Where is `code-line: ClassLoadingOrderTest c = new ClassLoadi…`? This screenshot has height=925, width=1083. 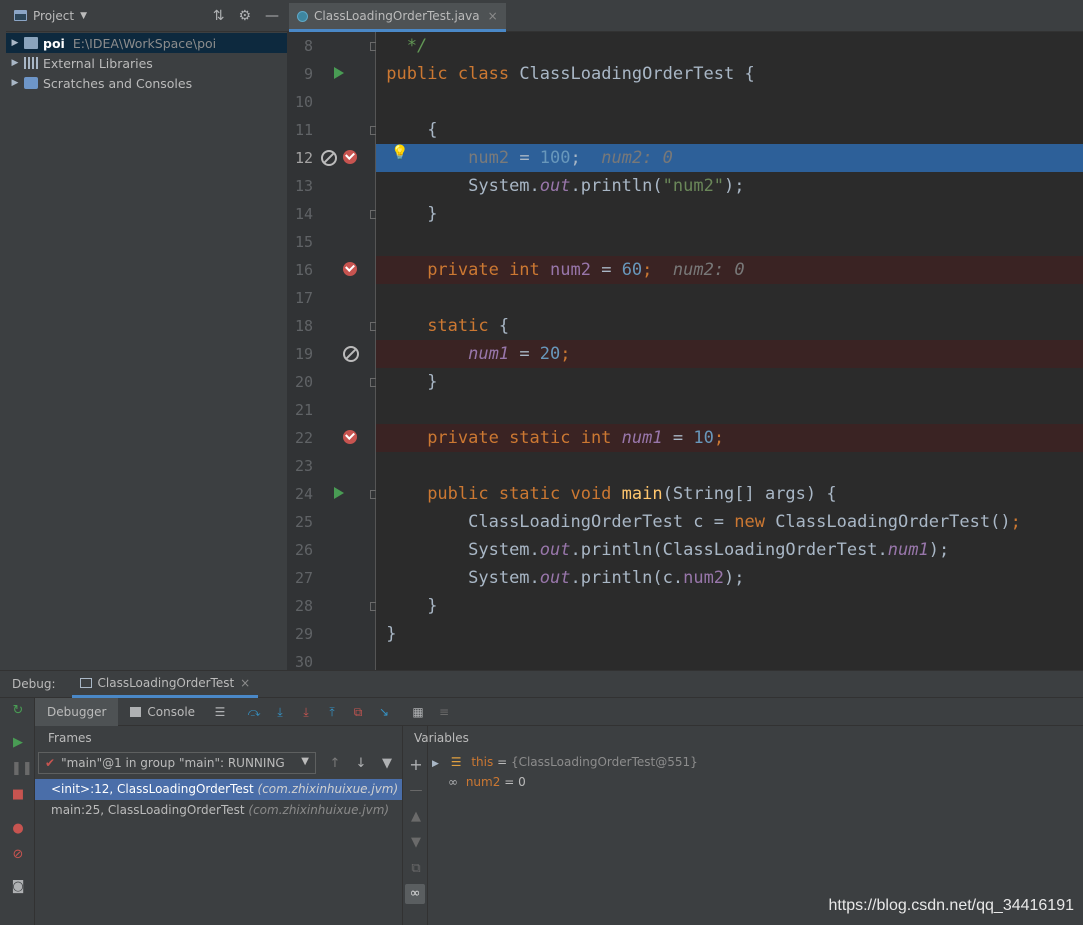
code-line: ClassLoadingOrderTest c = new ClassLoadi… is located at coordinates (744, 522).